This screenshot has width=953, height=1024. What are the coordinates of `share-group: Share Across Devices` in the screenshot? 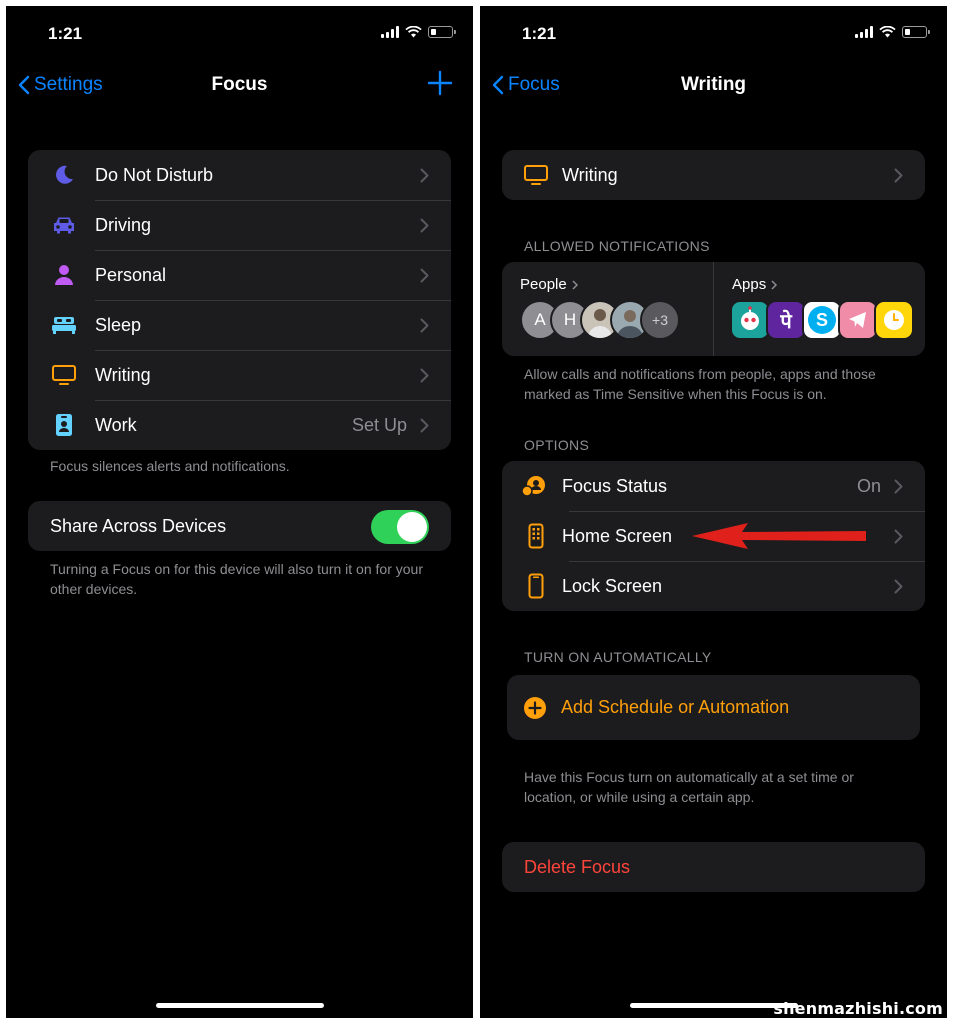 It's located at (239, 526).